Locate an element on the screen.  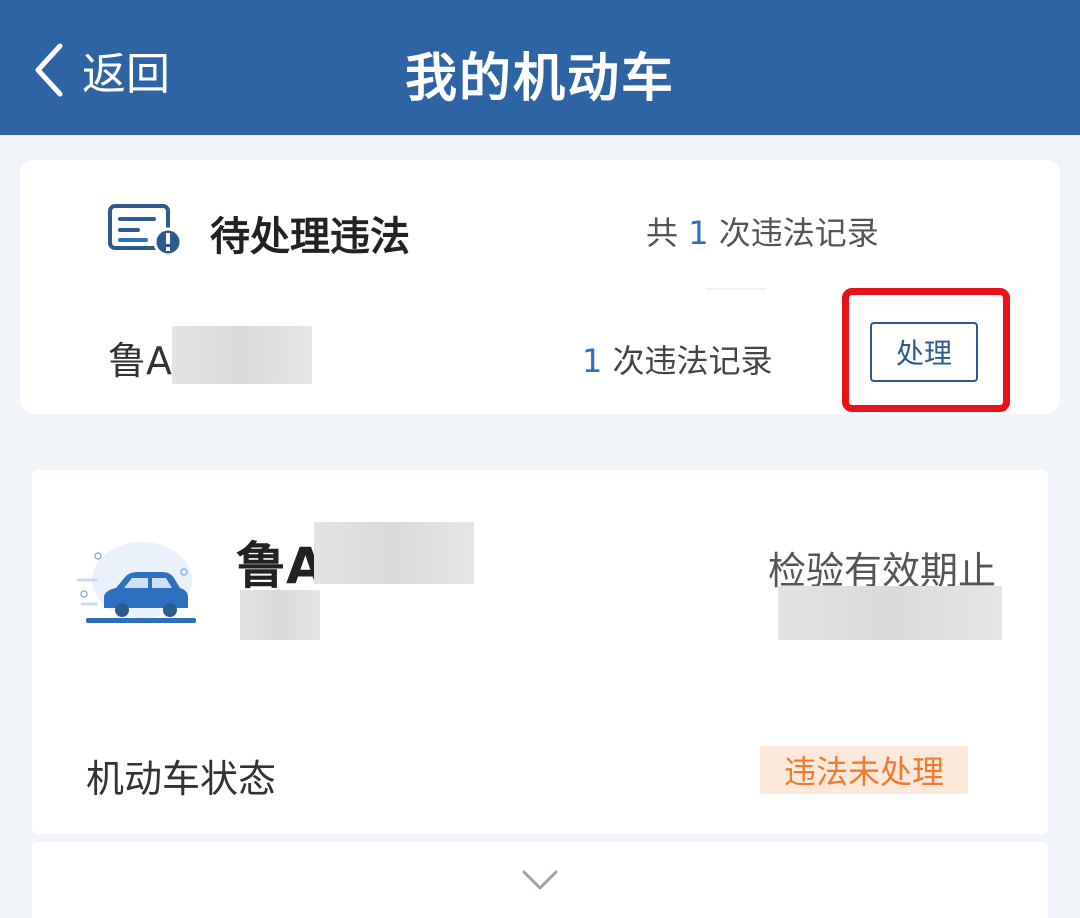
total-suffix: 次违法记录 is located at coordinates (798, 233).